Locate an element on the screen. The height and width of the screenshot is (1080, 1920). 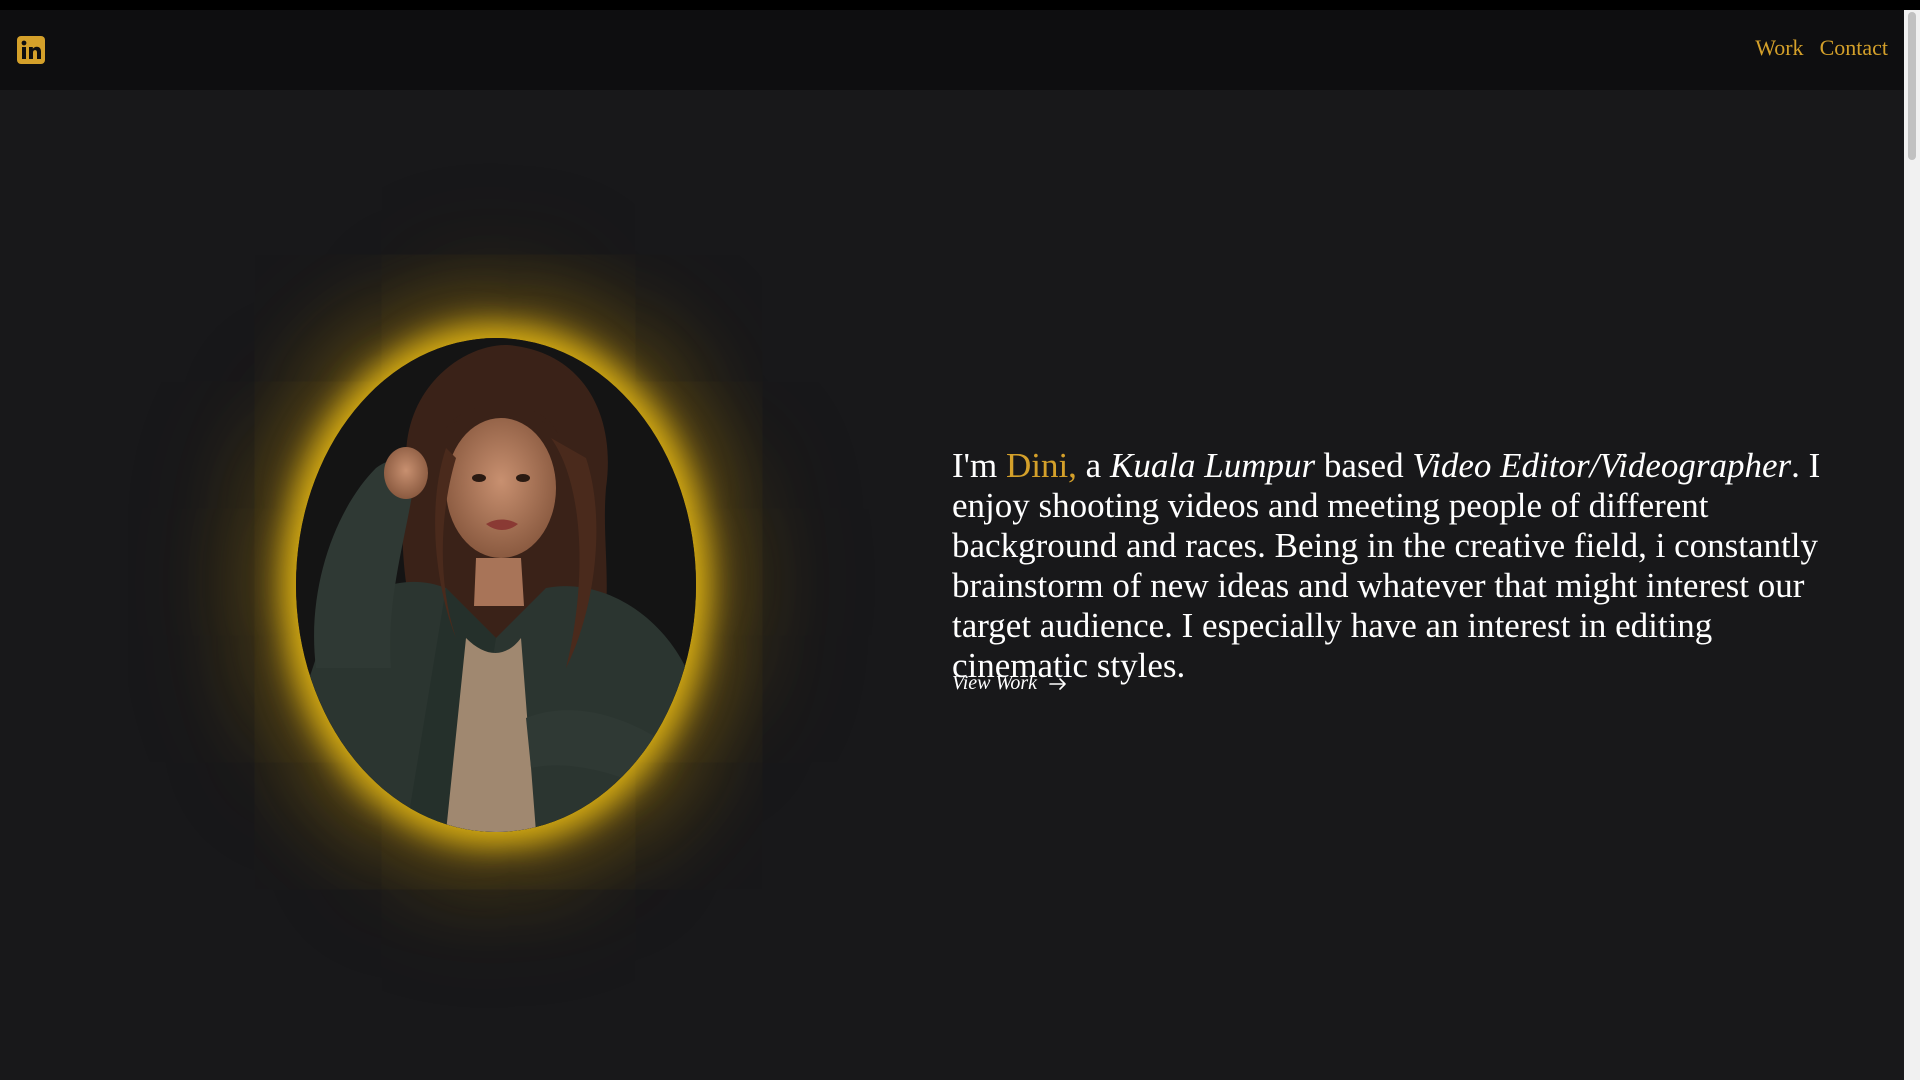
view-work-link: View Work is located at coordinates (1009, 683).